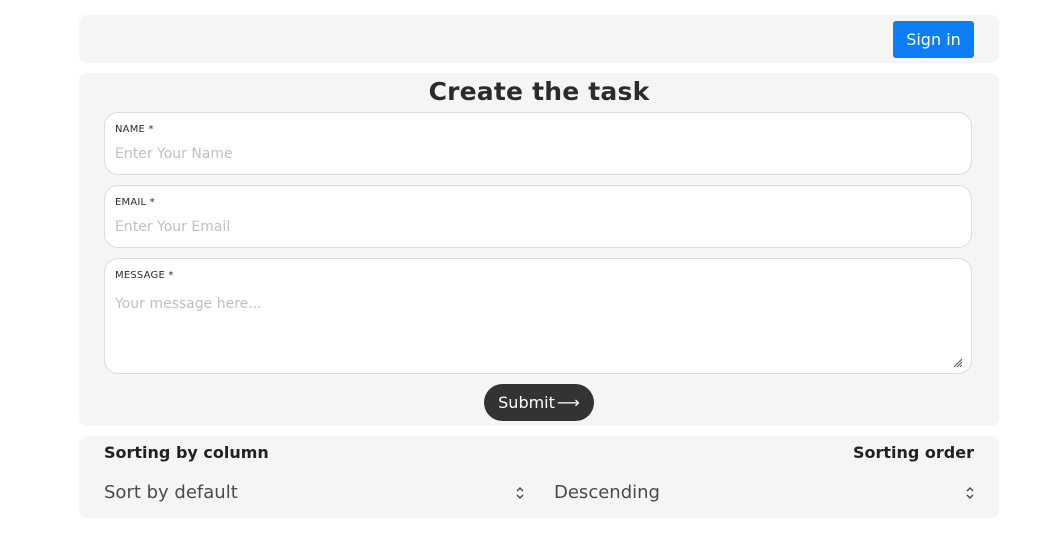 The width and height of the screenshot is (1051, 537). Describe the element at coordinates (539, 39) in the screenshot. I see `top-bar: Sign in` at that location.